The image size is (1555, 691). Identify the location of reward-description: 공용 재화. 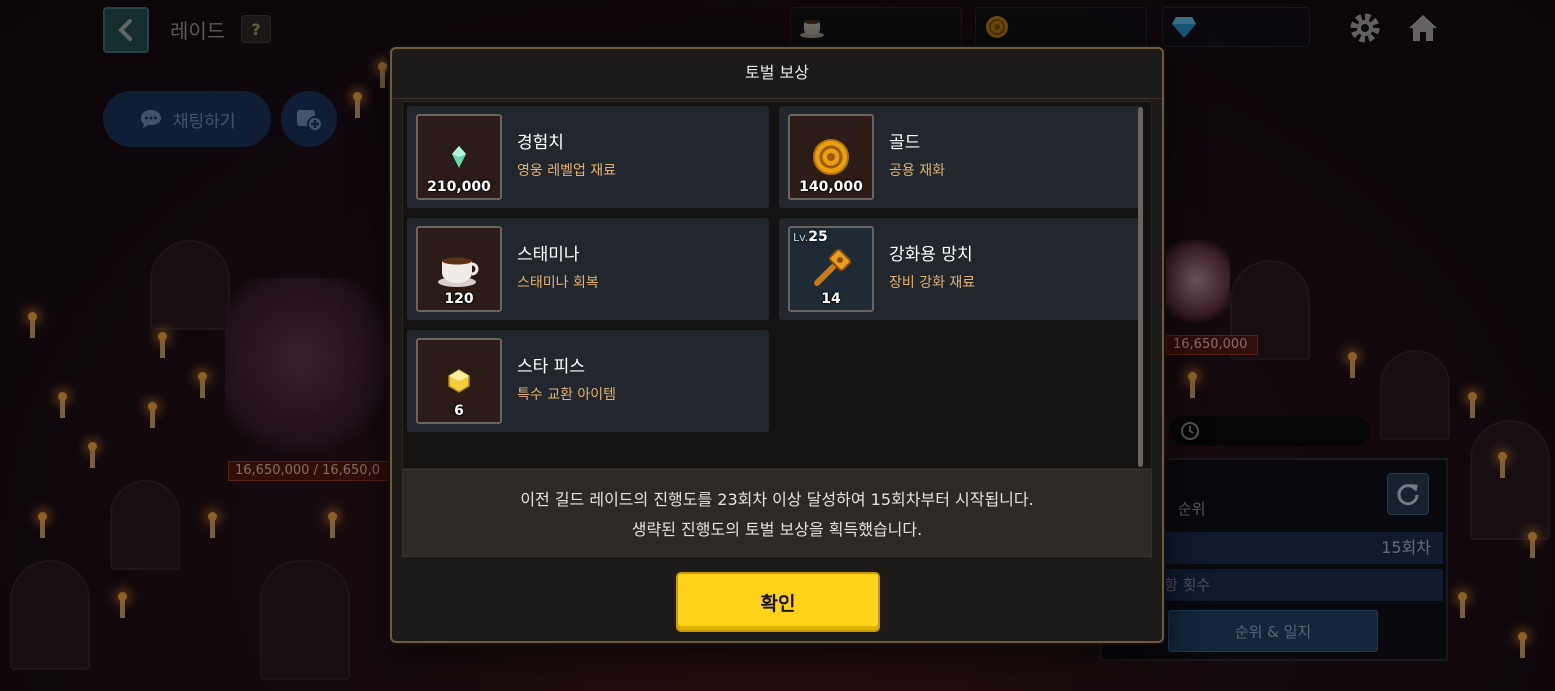
(917, 171).